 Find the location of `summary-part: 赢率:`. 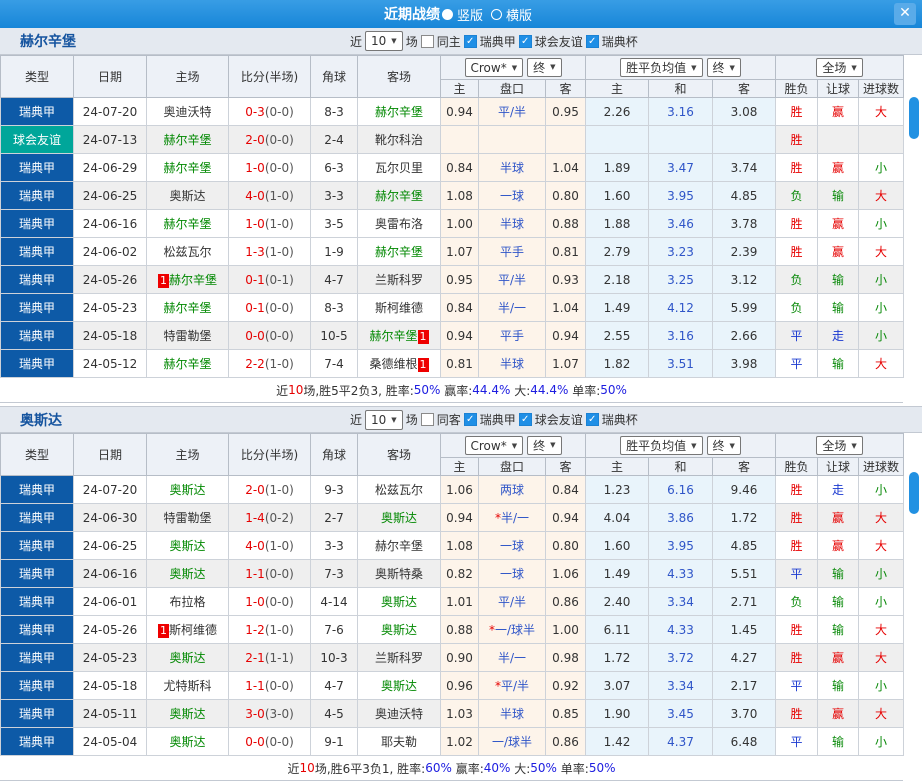

summary-part: 赢率: is located at coordinates (467, 768).